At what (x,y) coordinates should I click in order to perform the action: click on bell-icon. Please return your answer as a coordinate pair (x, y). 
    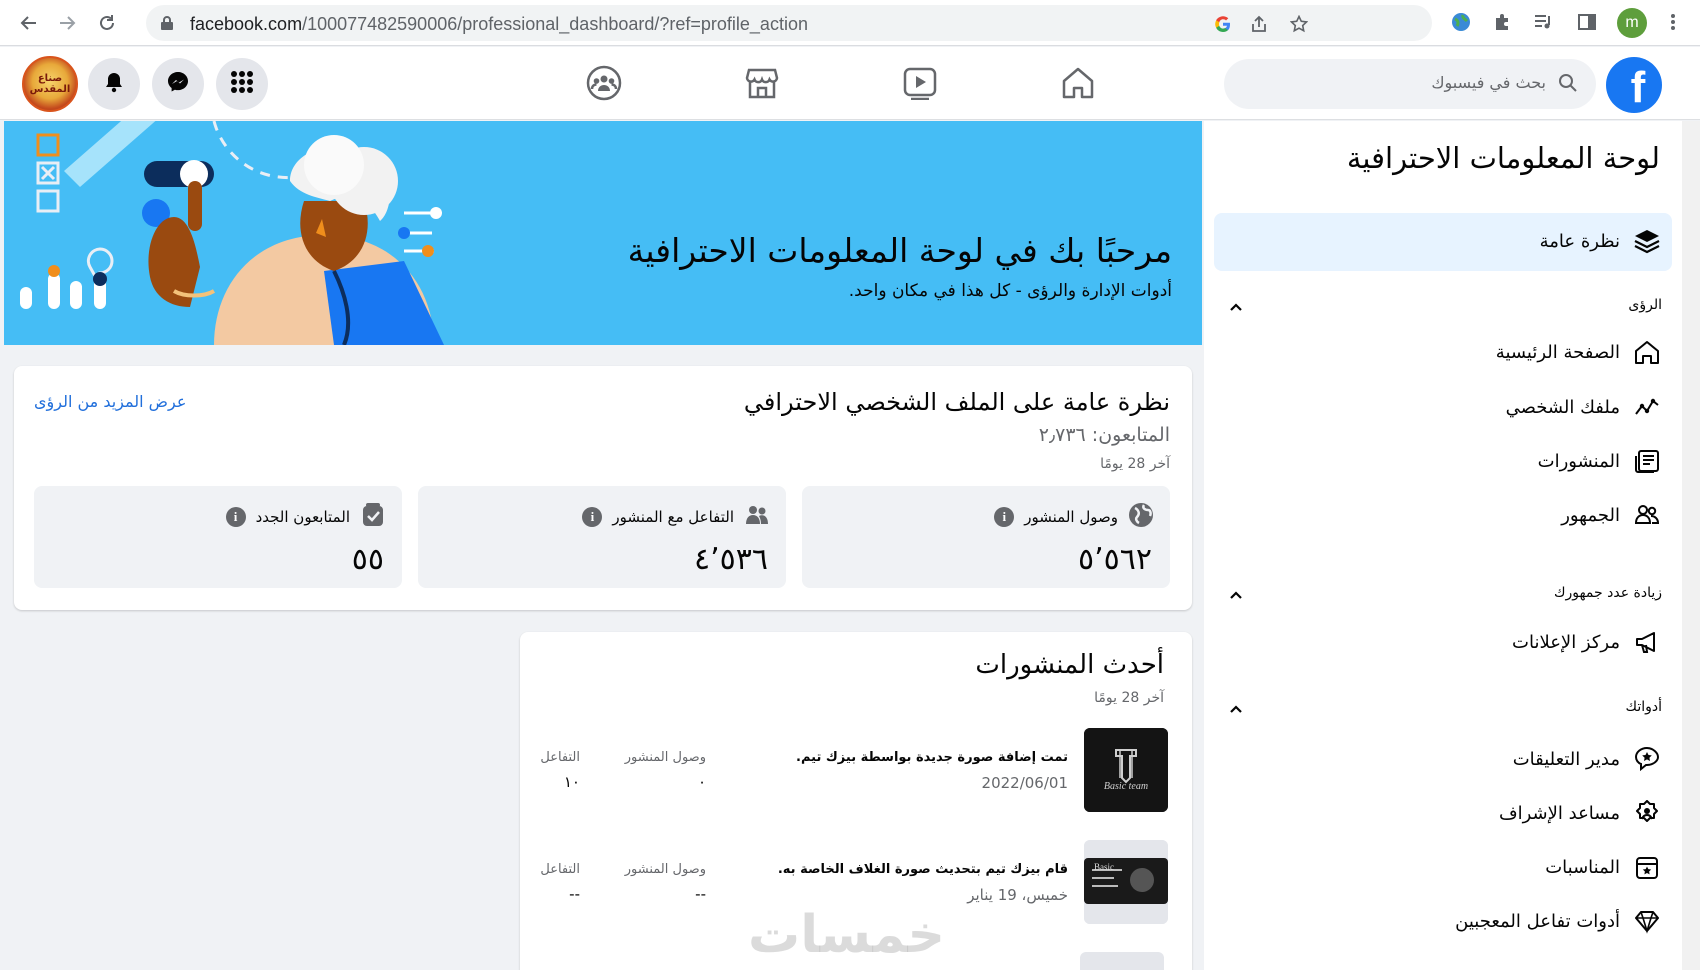
    Looking at the image, I should click on (114, 84).